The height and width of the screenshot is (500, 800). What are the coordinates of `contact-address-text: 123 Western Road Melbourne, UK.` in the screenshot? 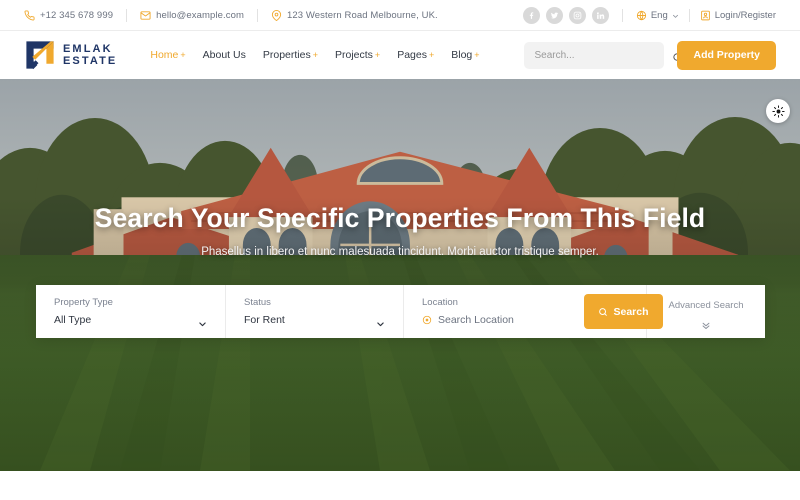 It's located at (362, 15).